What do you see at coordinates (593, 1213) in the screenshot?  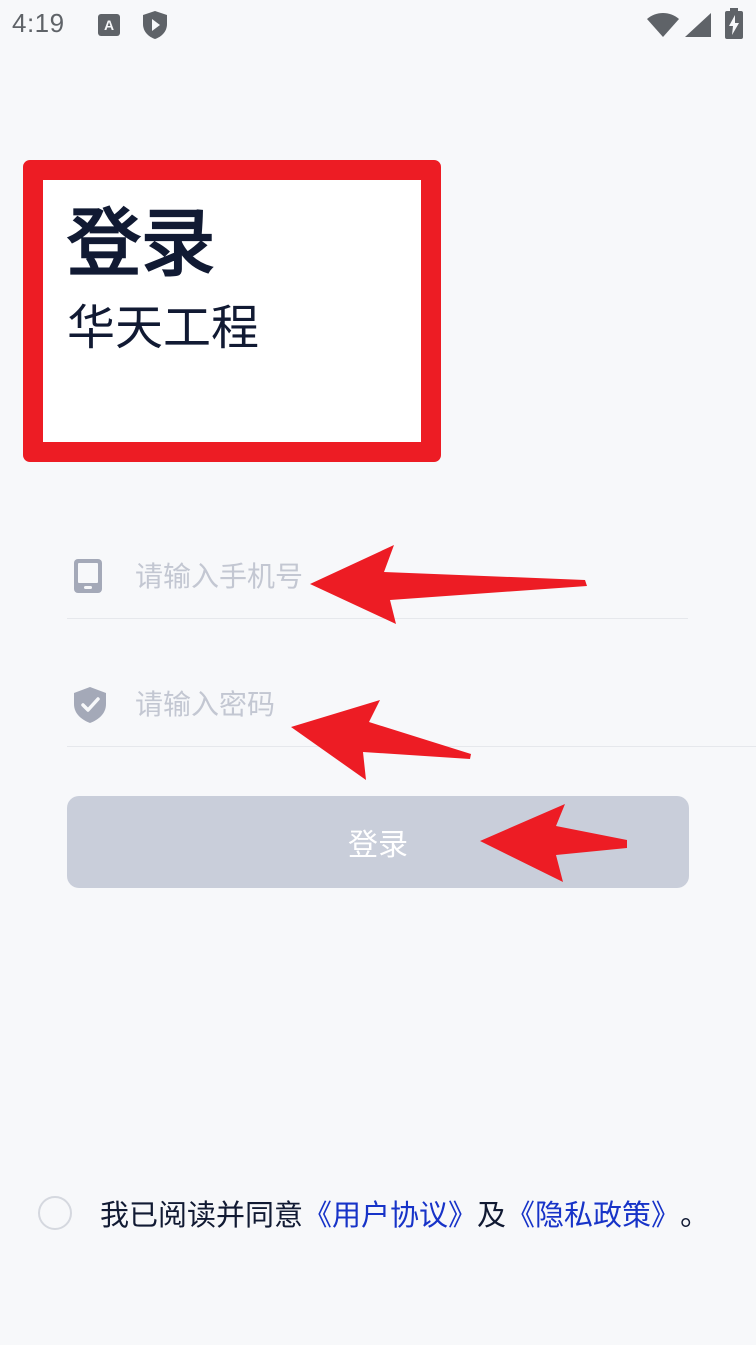 I see `privacy-policy-link: 《隐私政策》` at bounding box center [593, 1213].